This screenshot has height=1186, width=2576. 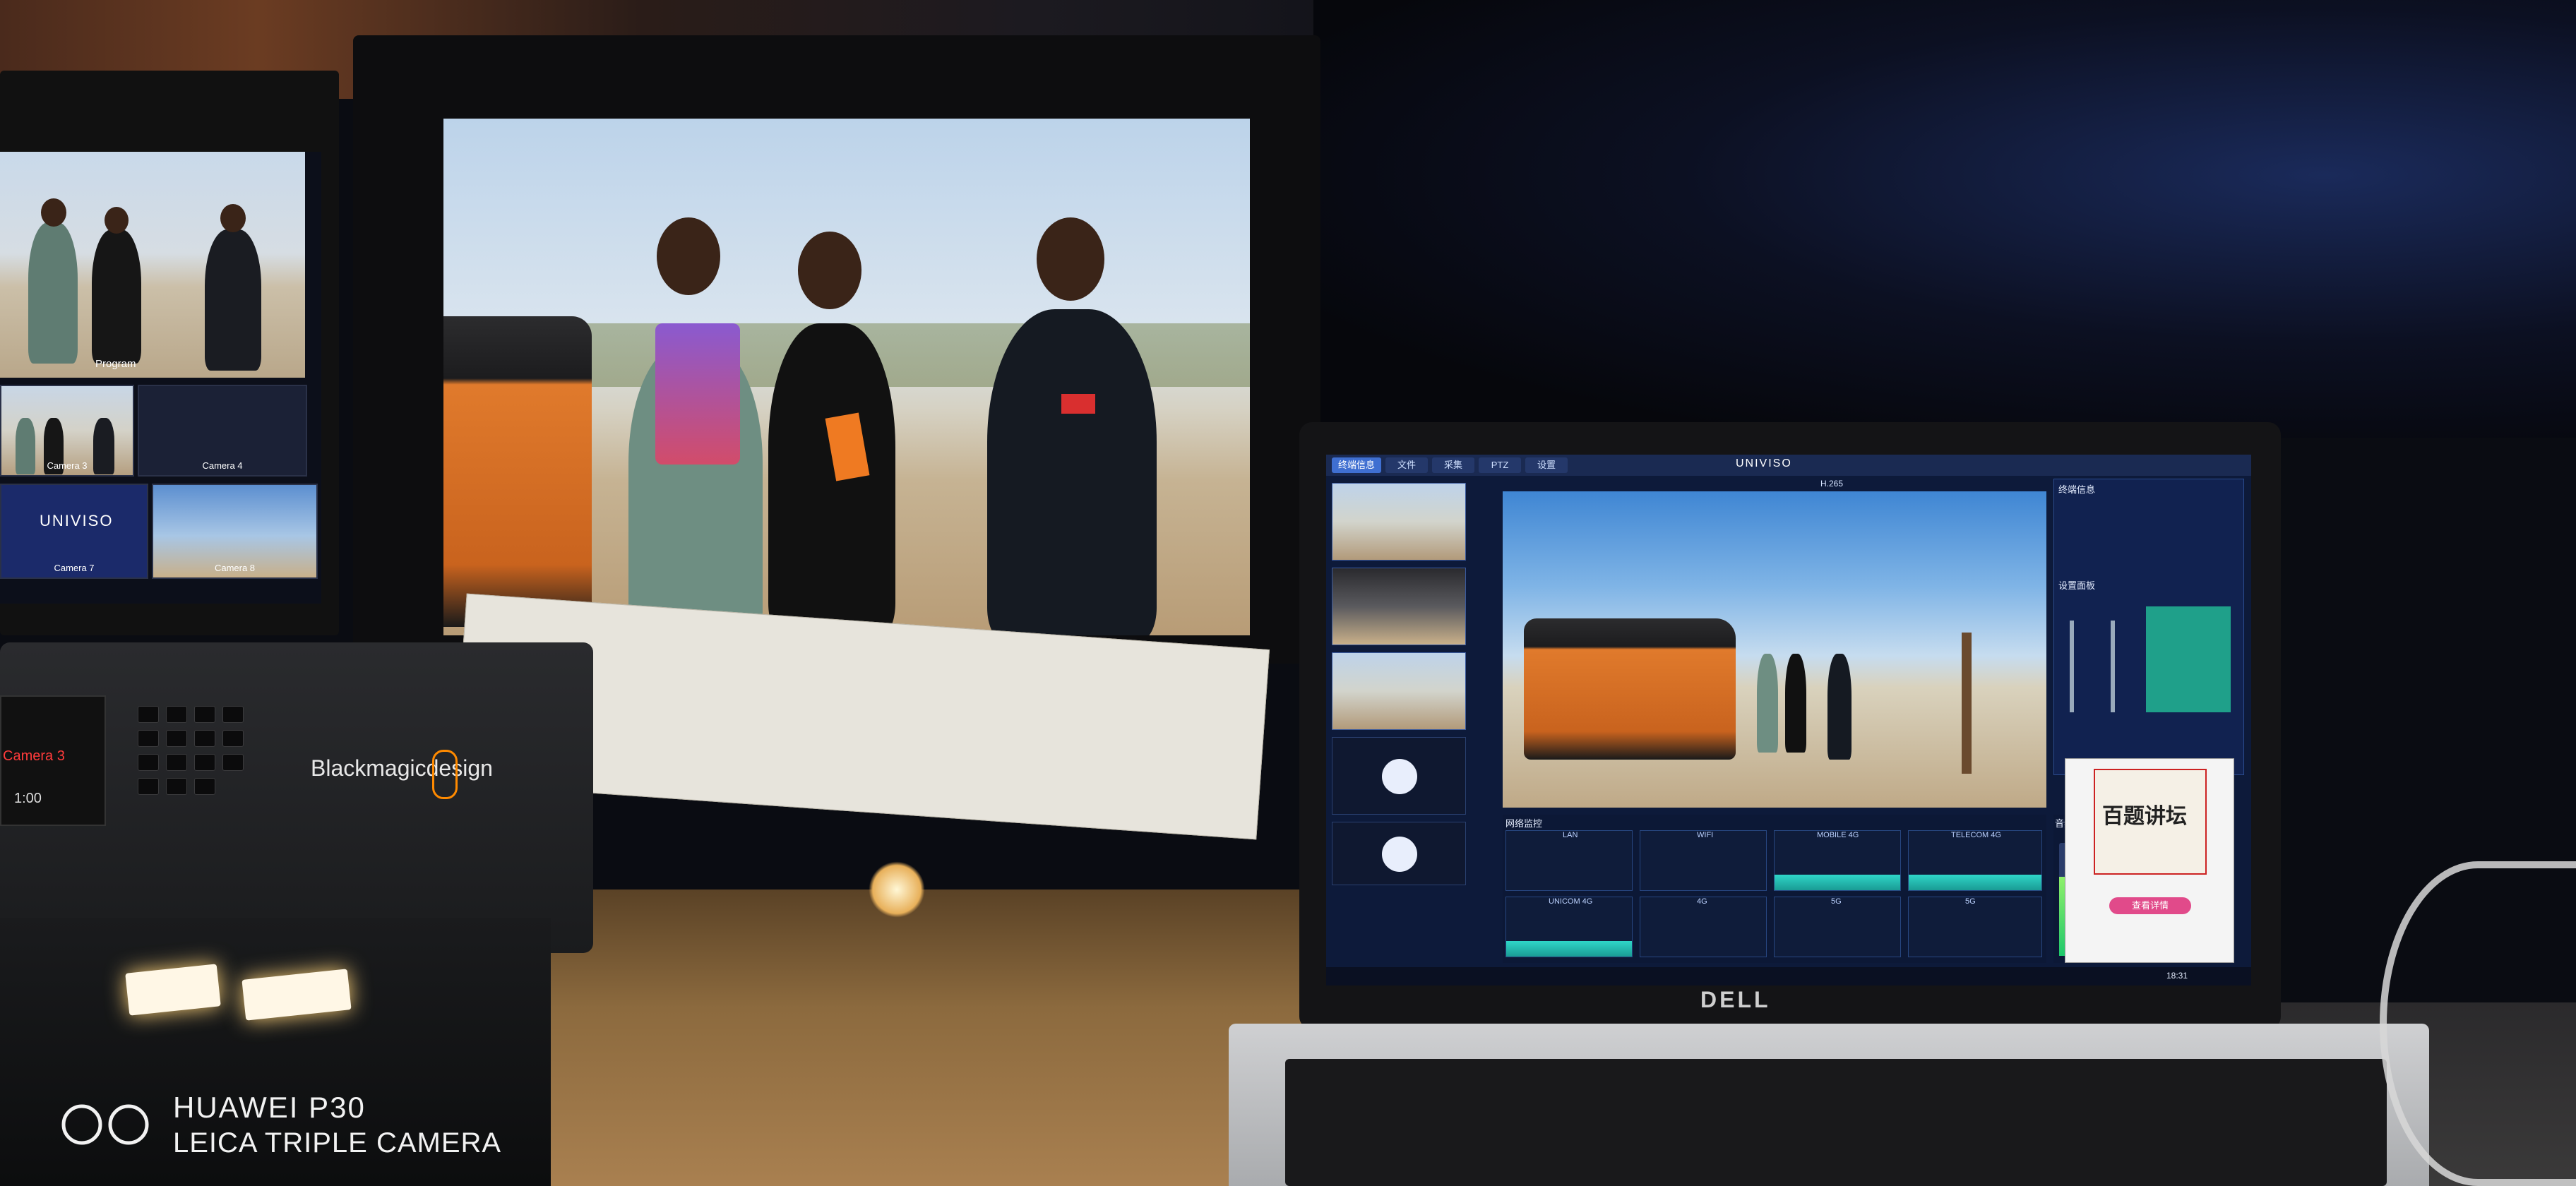 What do you see at coordinates (74, 532) in the screenshot?
I see `camera-7-view: UNIVISO Camera 7` at bounding box center [74, 532].